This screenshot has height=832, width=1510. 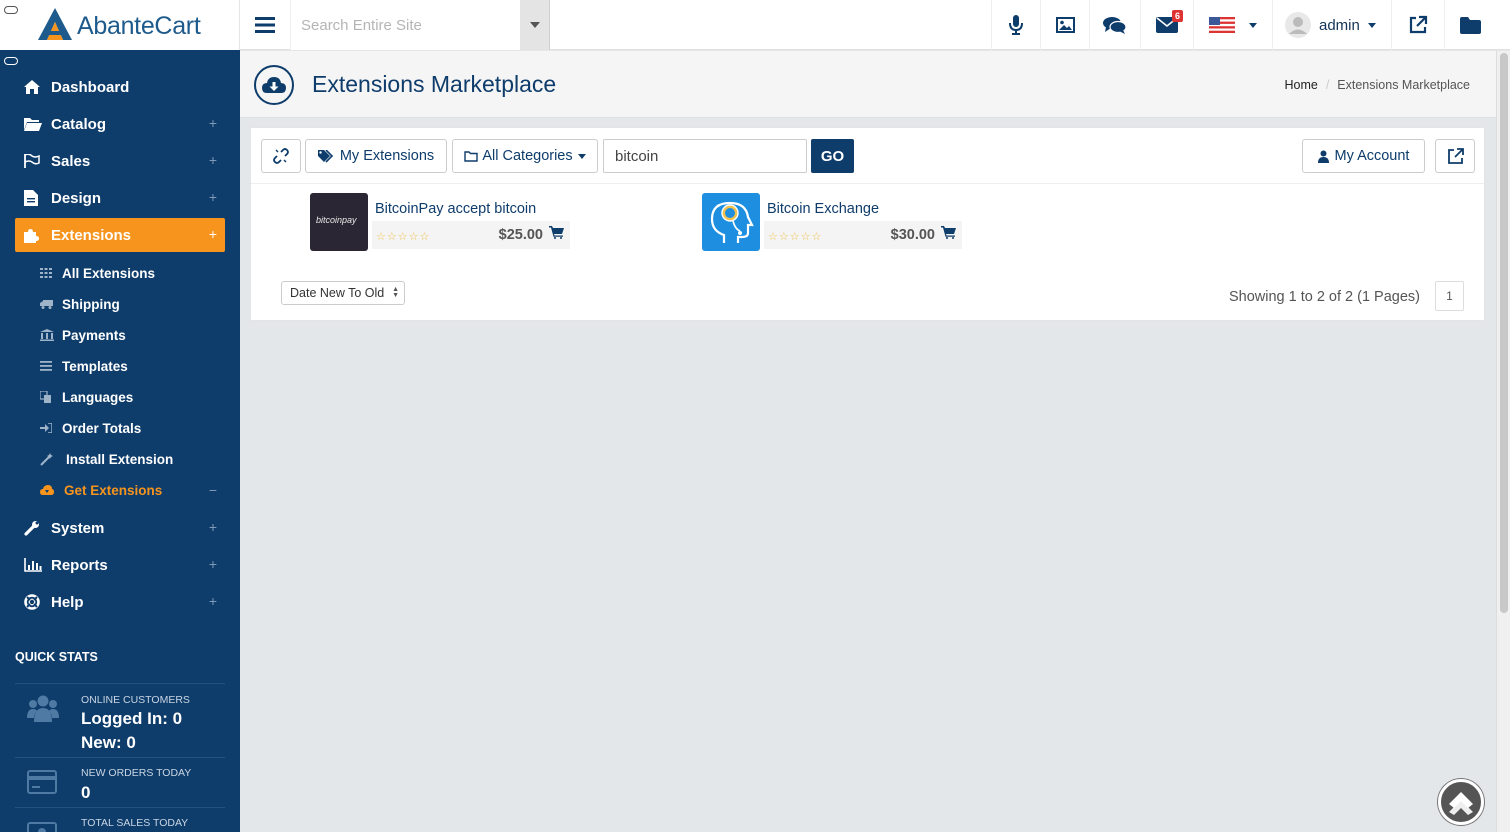 What do you see at coordinates (376, 156) in the screenshot?
I see `my-extensions-button: My Extensions` at bounding box center [376, 156].